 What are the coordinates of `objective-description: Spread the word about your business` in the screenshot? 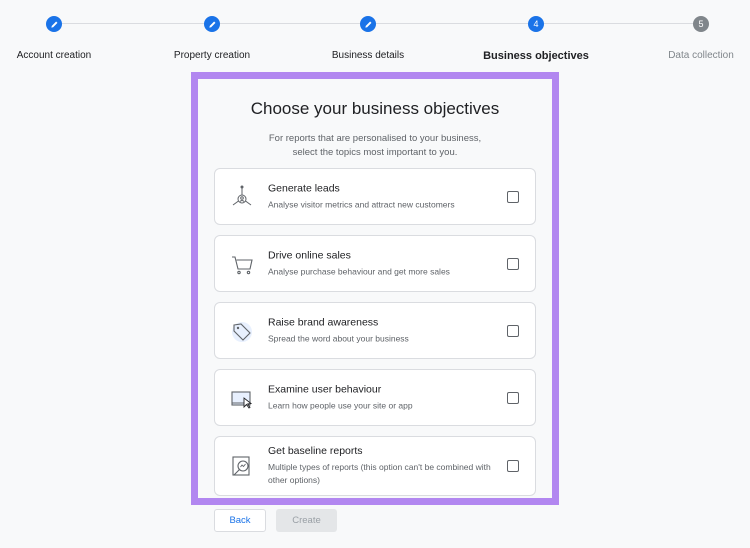 It's located at (338, 338).